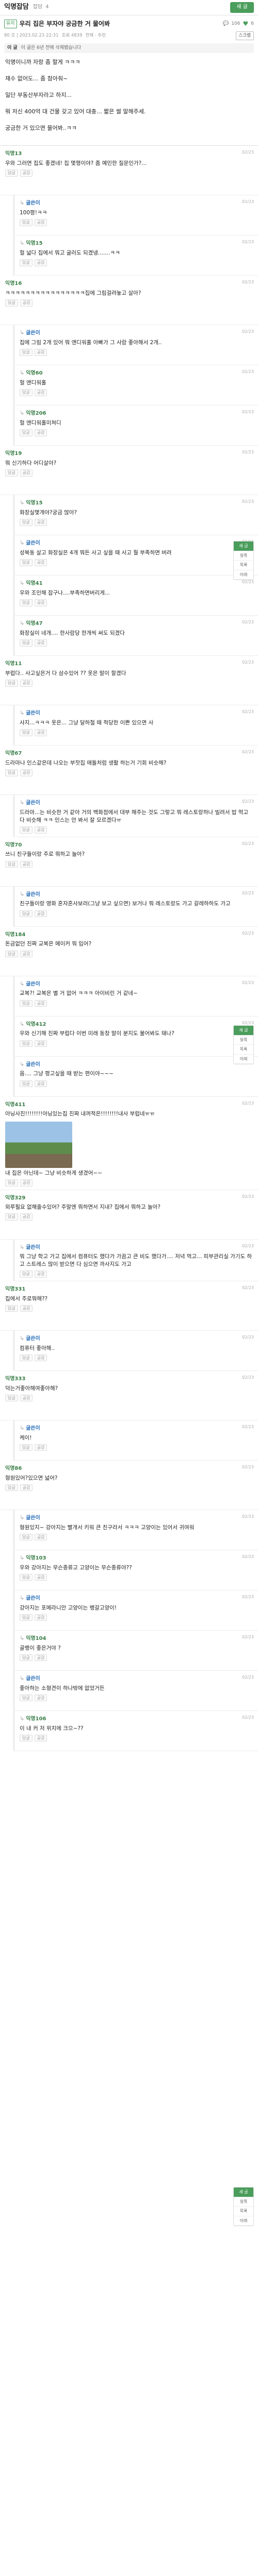 This screenshot has width=258, height=2576. Describe the element at coordinates (37, 8) in the screenshot. I see `menu-item: 잡담` at that location.